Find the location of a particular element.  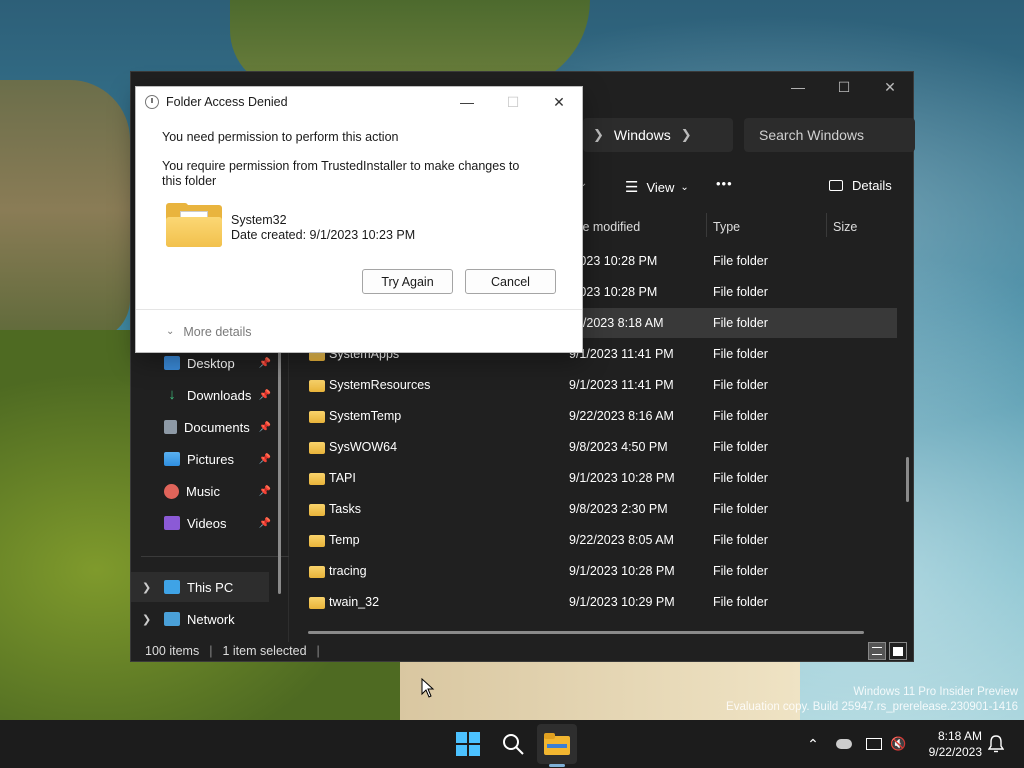

file-row: SysWOW64 9/8/2023 4:50 PM File folder is located at coordinates (599, 447).